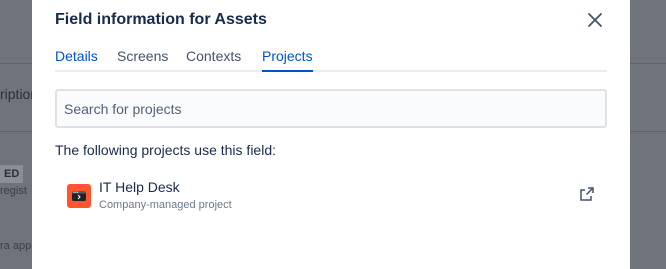  Describe the element at coordinates (165, 205) in the screenshot. I see `project-type: Company-managed project` at that location.